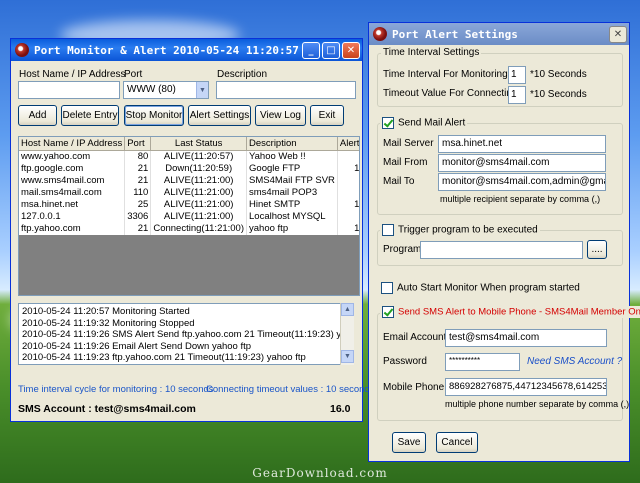 The width and height of the screenshot is (640, 483). I want to click on column-header: Port, so click(138, 144).